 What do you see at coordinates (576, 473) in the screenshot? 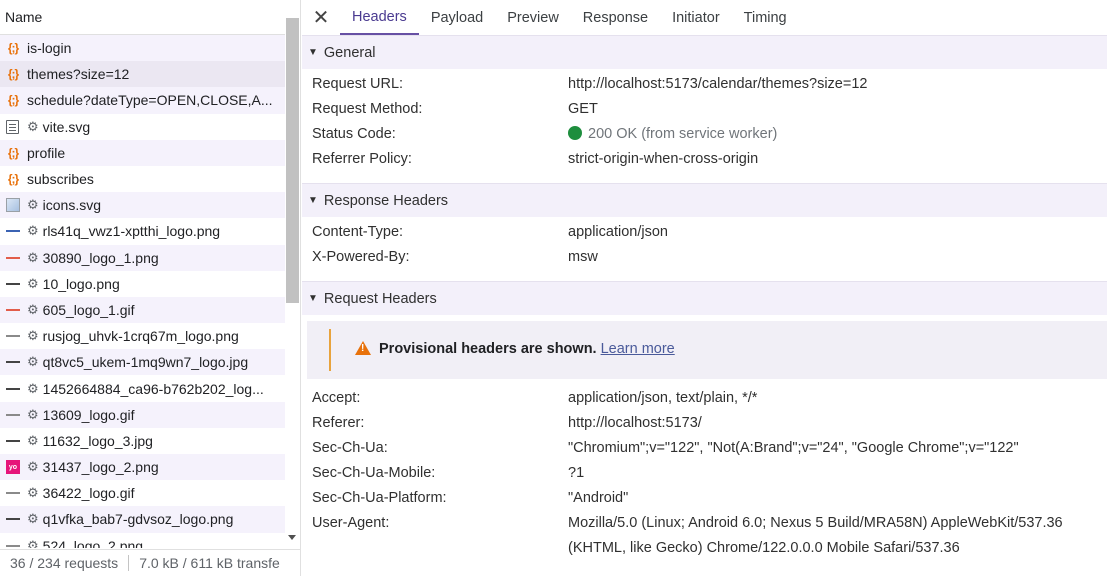
I see `sec-ch-ua-mobile-value: ?1` at bounding box center [576, 473].